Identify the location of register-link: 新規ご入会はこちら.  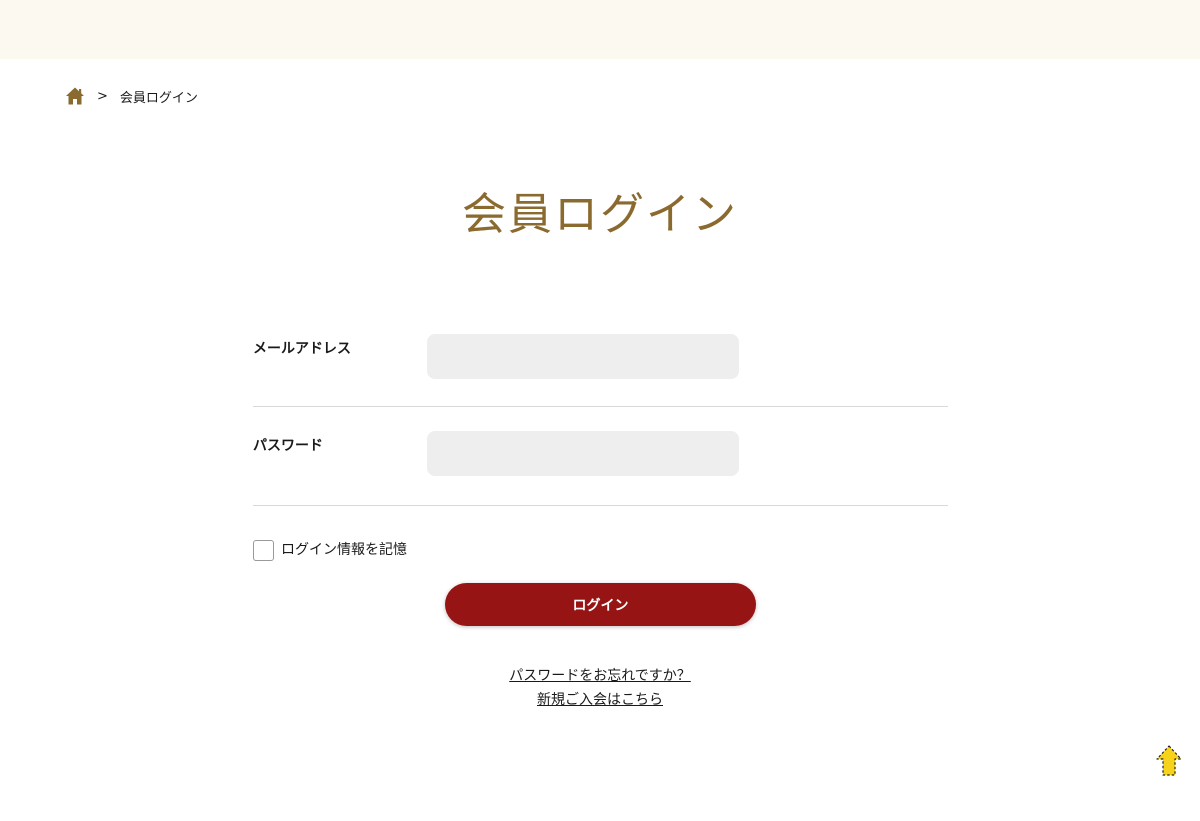
(600, 700).